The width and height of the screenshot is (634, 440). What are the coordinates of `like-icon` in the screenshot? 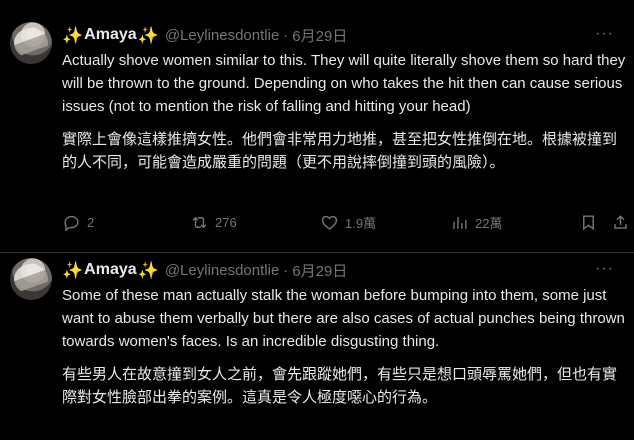 It's located at (329, 222).